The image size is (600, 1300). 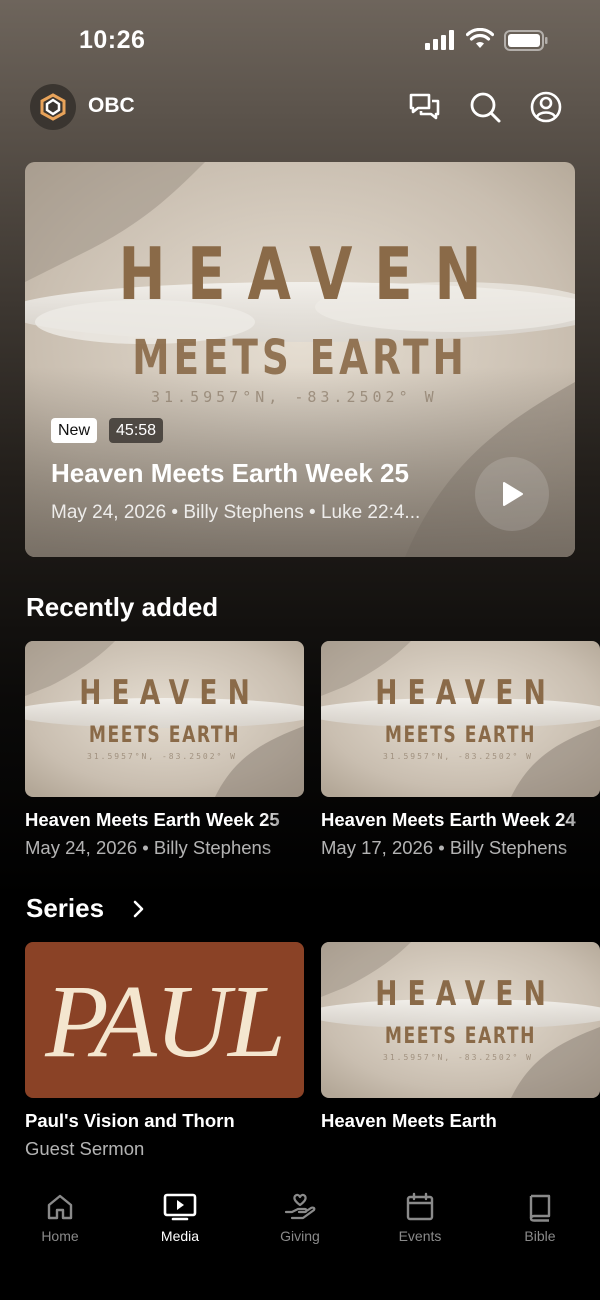 I want to click on status-bar: 10:26, so click(x=300, y=40).